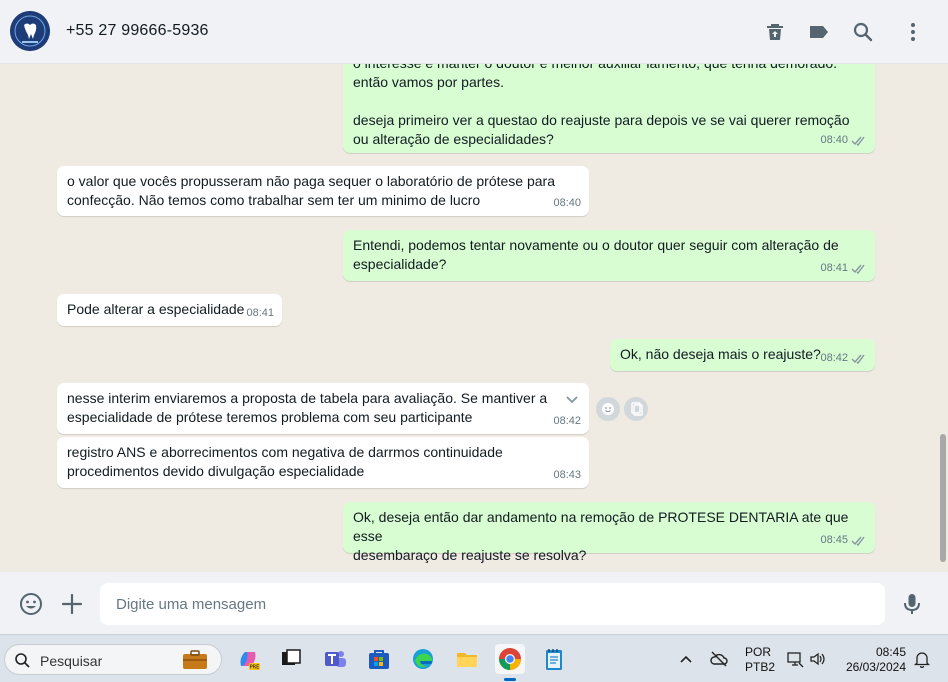 The width and height of the screenshot is (948, 682). I want to click on clock-time: 08:45, so click(890, 652).